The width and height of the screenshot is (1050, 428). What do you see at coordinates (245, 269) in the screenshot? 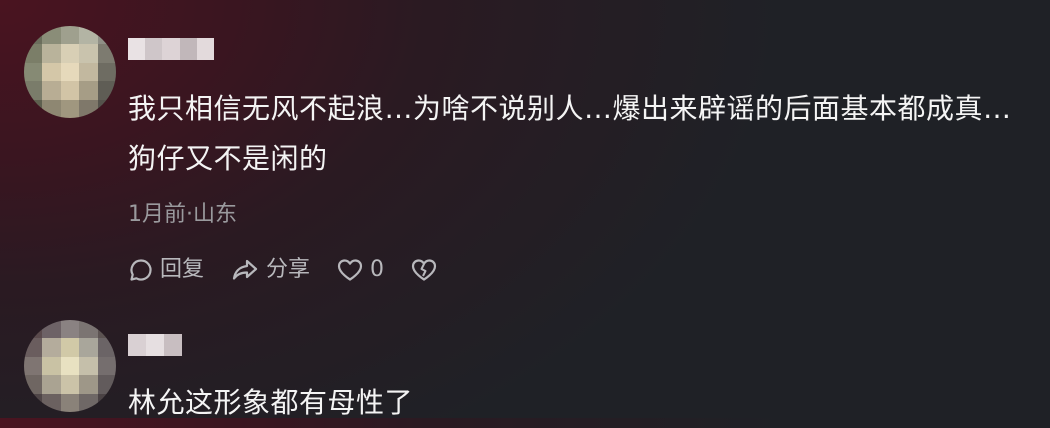
I see `share-arrow-icon` at bounding box center [245, 269].